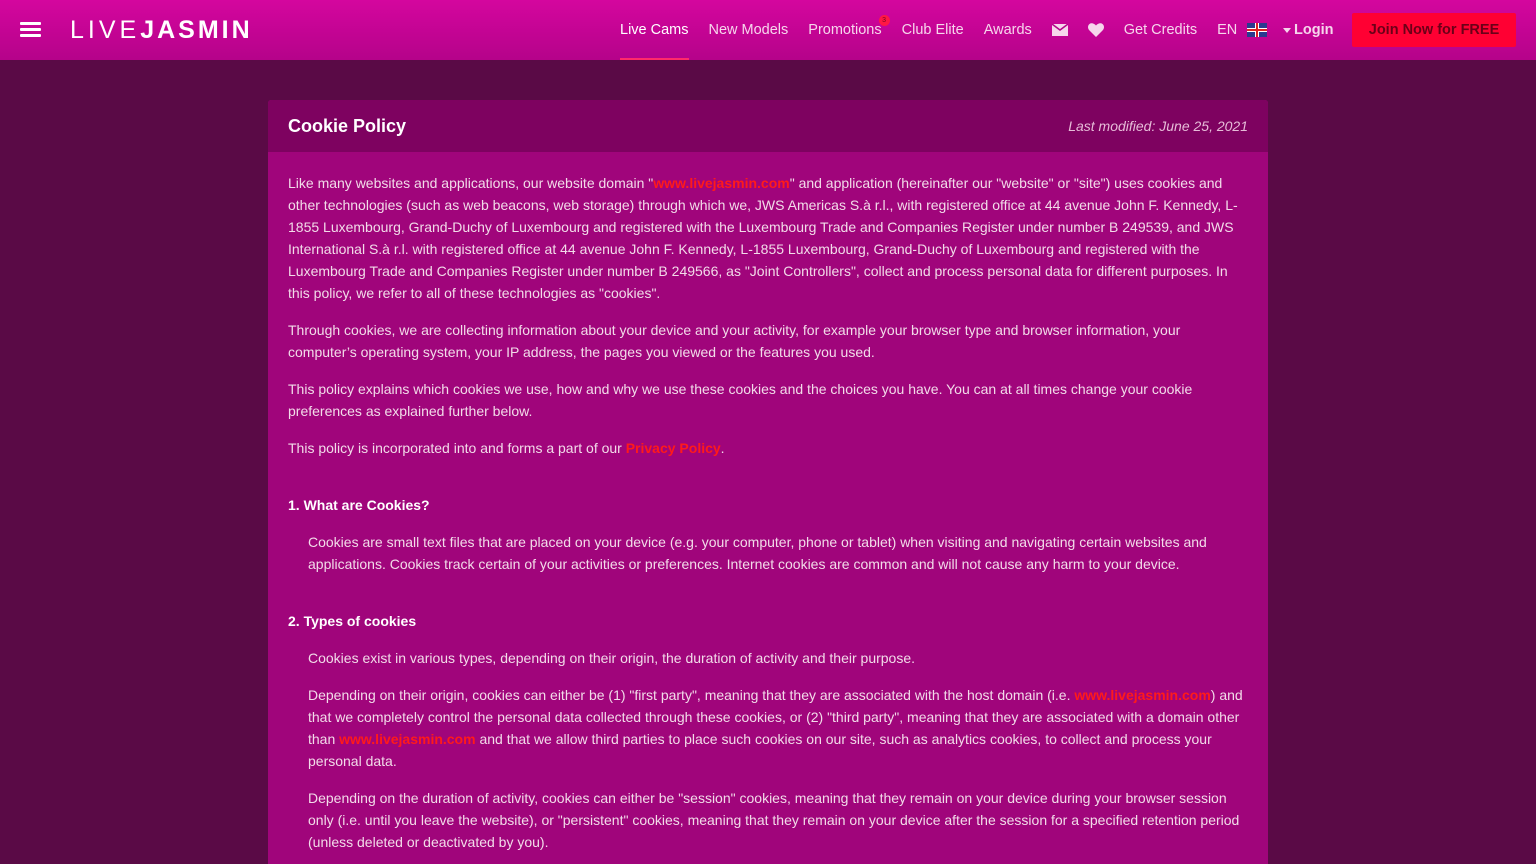 This screenshot has width=1536, height=864. I want to click on nav-promotions-label: Promotions, so click(845, 30).